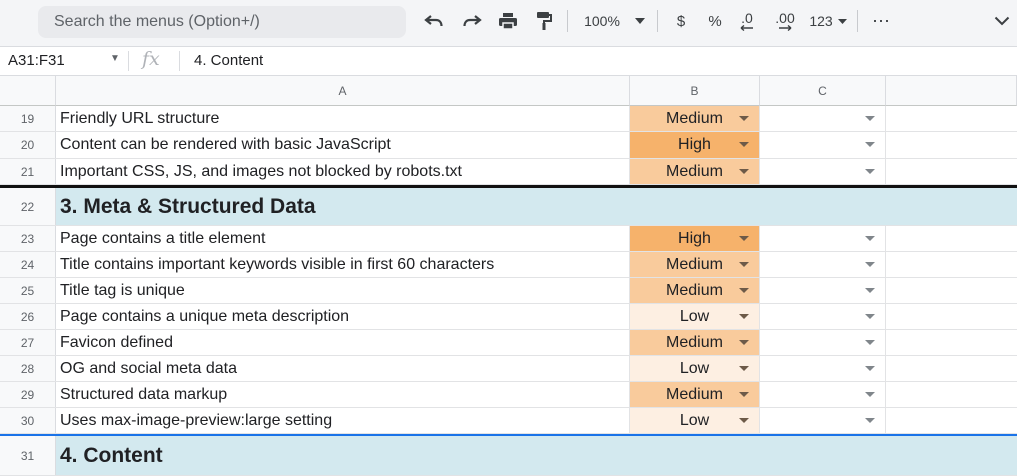 The height and width of the screenshot is (476, 1017). What do you see at coordinates (695, 91) in the screenshot?
I see `column-header-b: B` at bounding box center [695, 91].